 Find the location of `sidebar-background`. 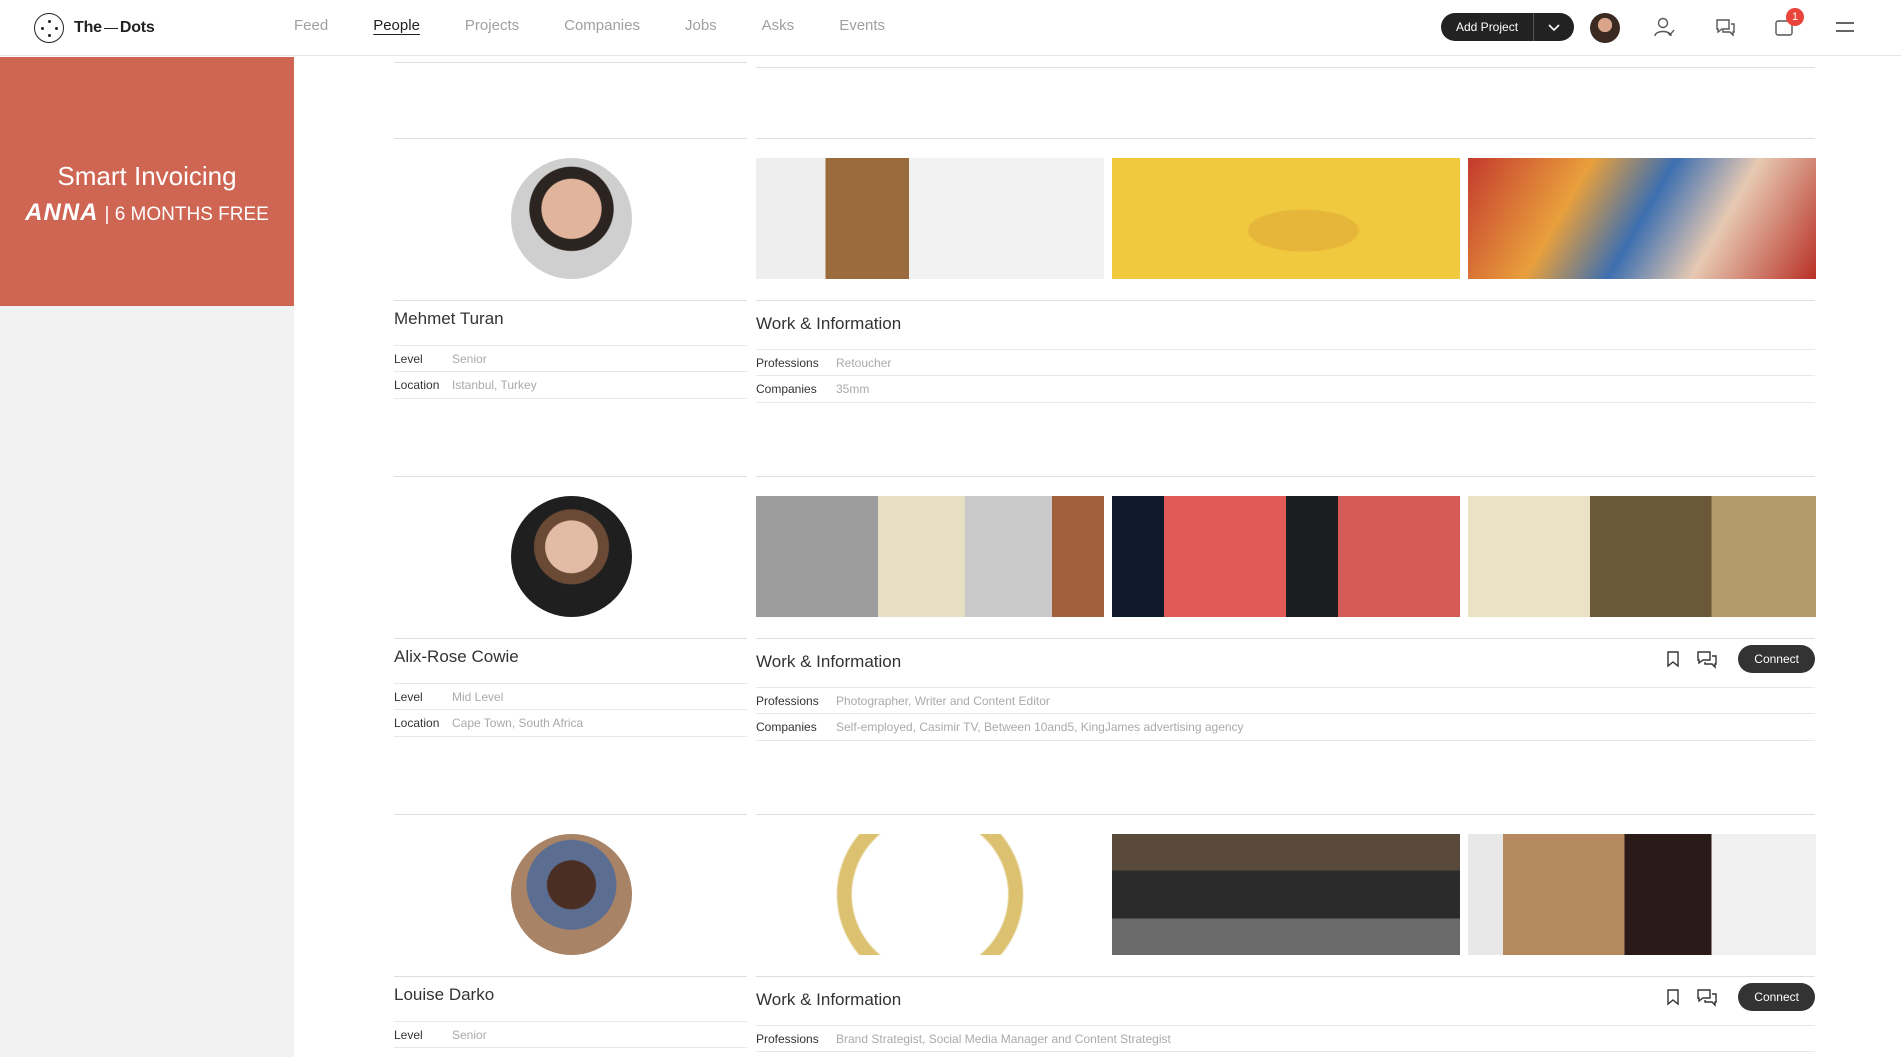

sidebar-background is located at coordinates (147, 681).